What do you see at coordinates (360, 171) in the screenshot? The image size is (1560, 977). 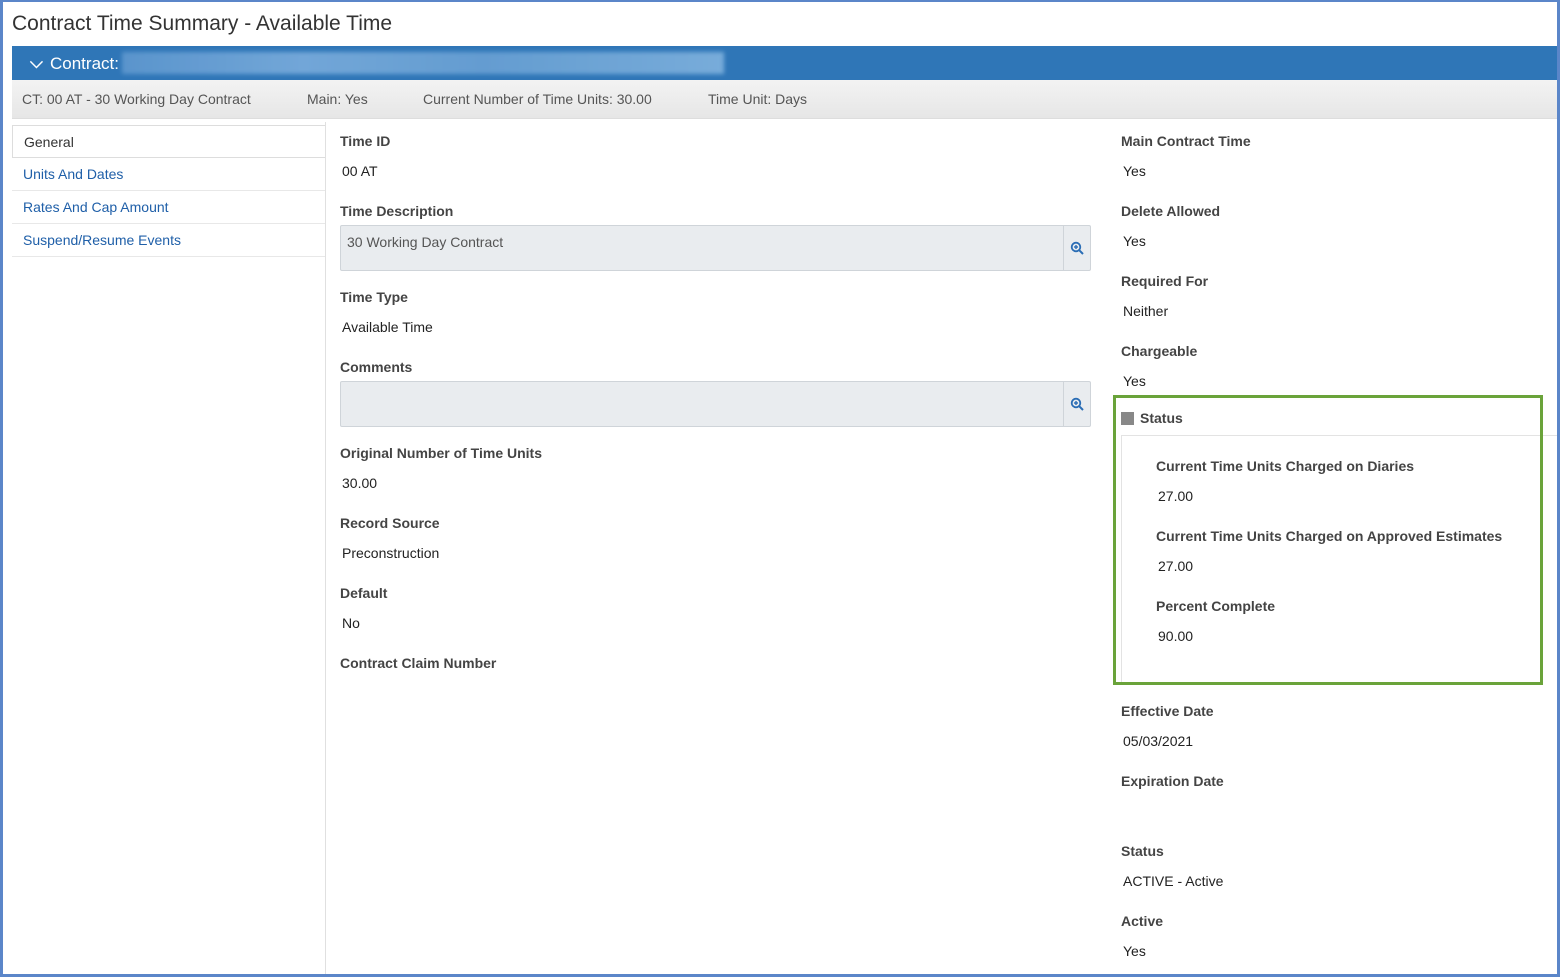 I see `time-id-value: 00 AT` at bounding box center [360, 171].